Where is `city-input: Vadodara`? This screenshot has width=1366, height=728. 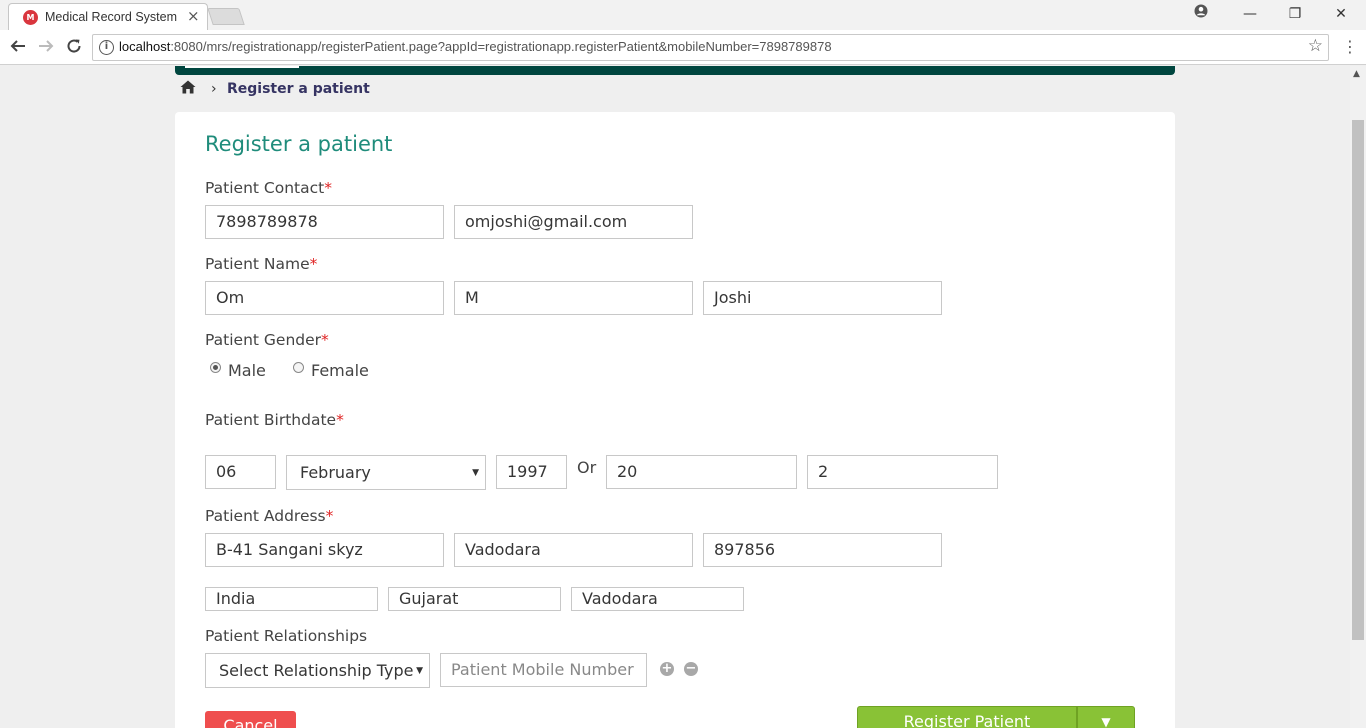 city-input: Vadodara is located at coordinates (573, 550).